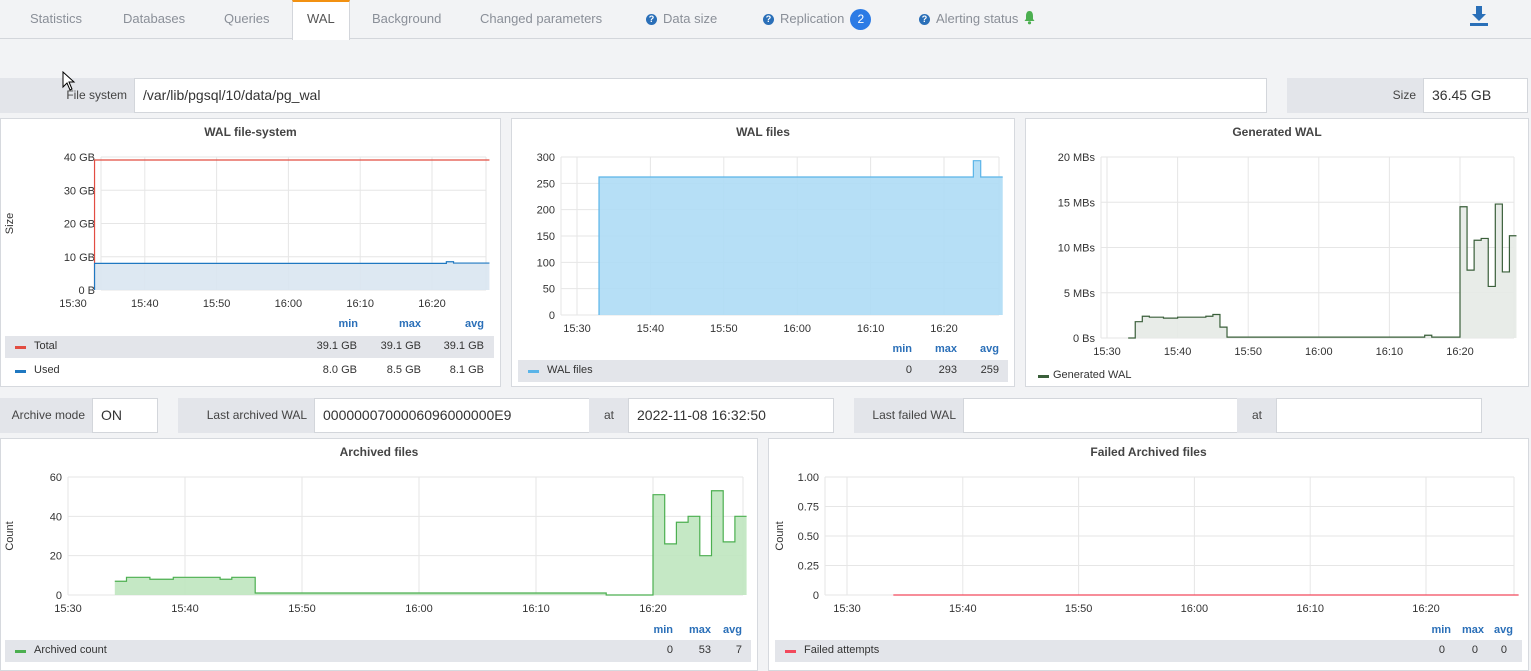 The height and width of the screenshot is (671, 1531). I want to click on last-failed-wal-field, so click(1100, 415).